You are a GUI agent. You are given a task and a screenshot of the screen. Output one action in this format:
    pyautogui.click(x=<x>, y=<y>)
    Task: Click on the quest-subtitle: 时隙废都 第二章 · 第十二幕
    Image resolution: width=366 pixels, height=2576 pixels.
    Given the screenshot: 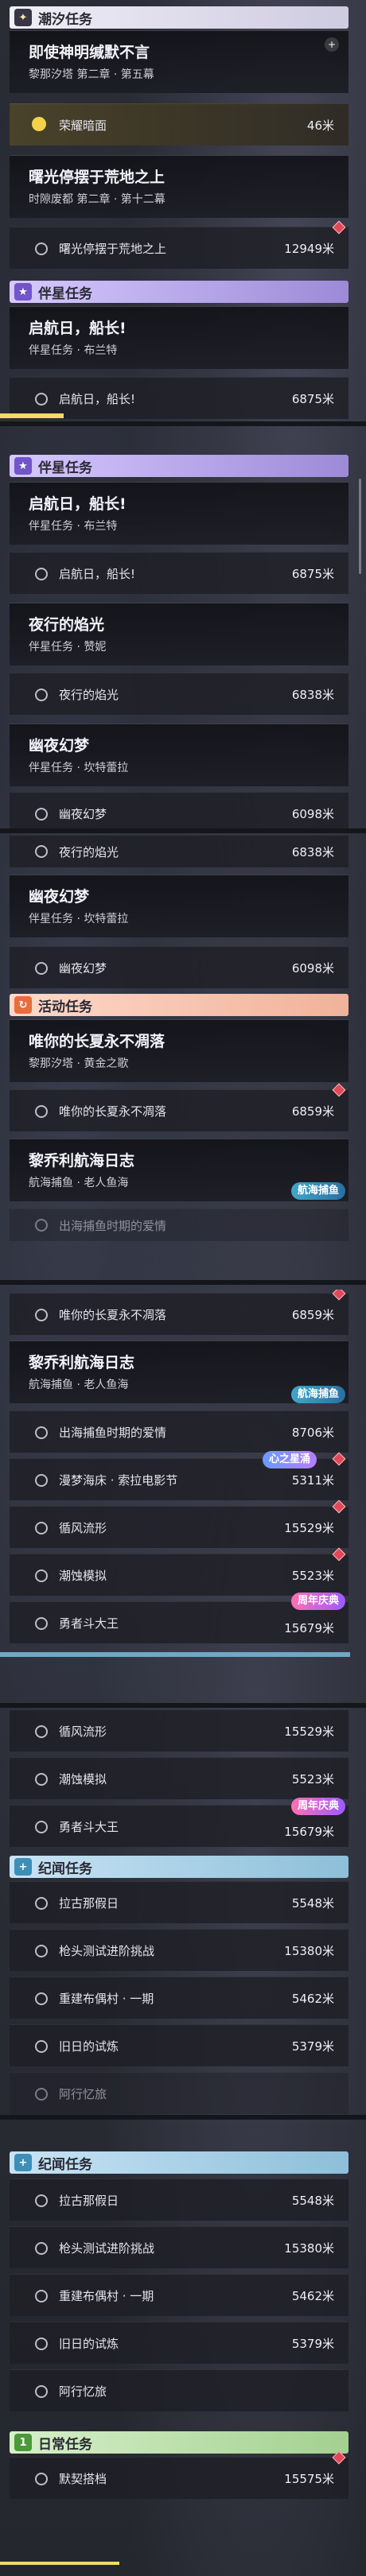 What is the action you would take?
    pyautogui.click(x=97, y=200)
    